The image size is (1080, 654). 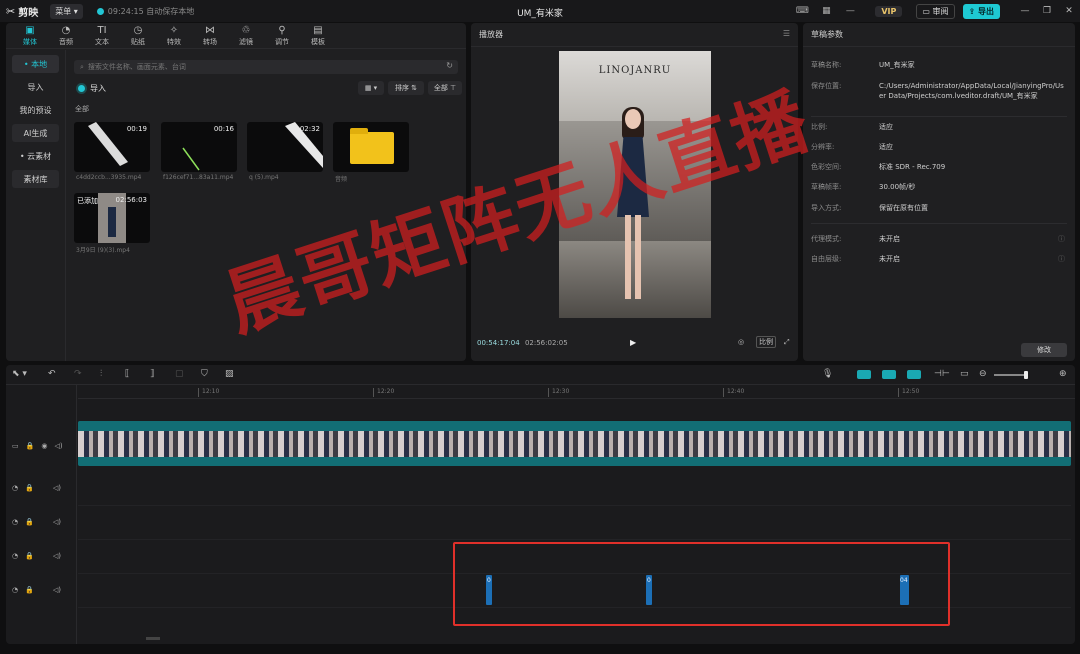 What do you see at coordinates (92, 88) in the screenshot?
I see `import-button: 导入` at bounding box center [92, 88].